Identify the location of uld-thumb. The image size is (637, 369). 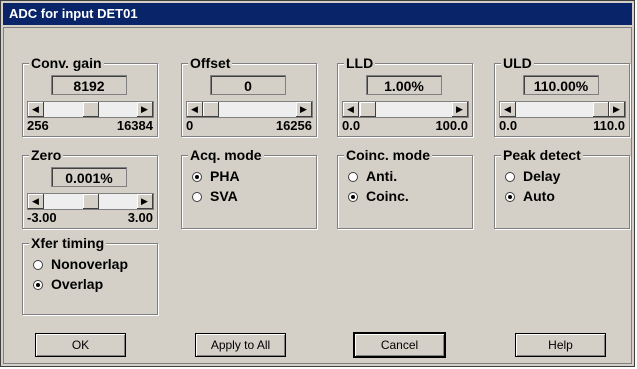
(601, 109).